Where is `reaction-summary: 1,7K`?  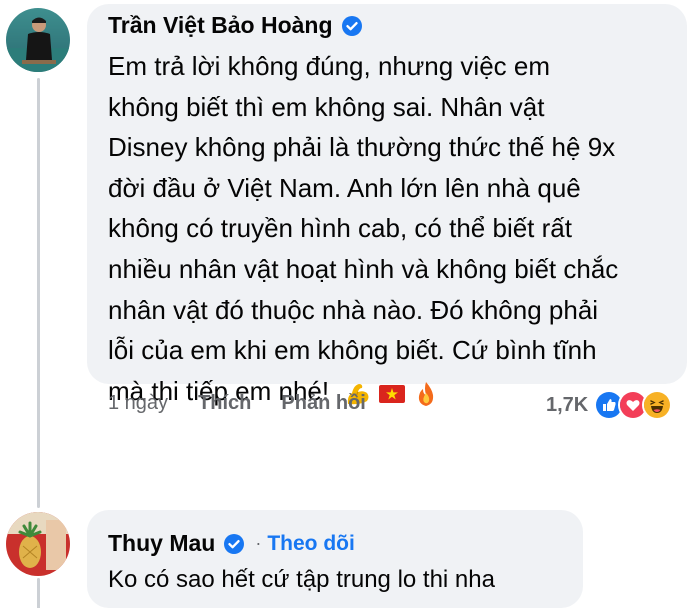 reaction-summary: 1,7K is located at coordinates (609, 405).